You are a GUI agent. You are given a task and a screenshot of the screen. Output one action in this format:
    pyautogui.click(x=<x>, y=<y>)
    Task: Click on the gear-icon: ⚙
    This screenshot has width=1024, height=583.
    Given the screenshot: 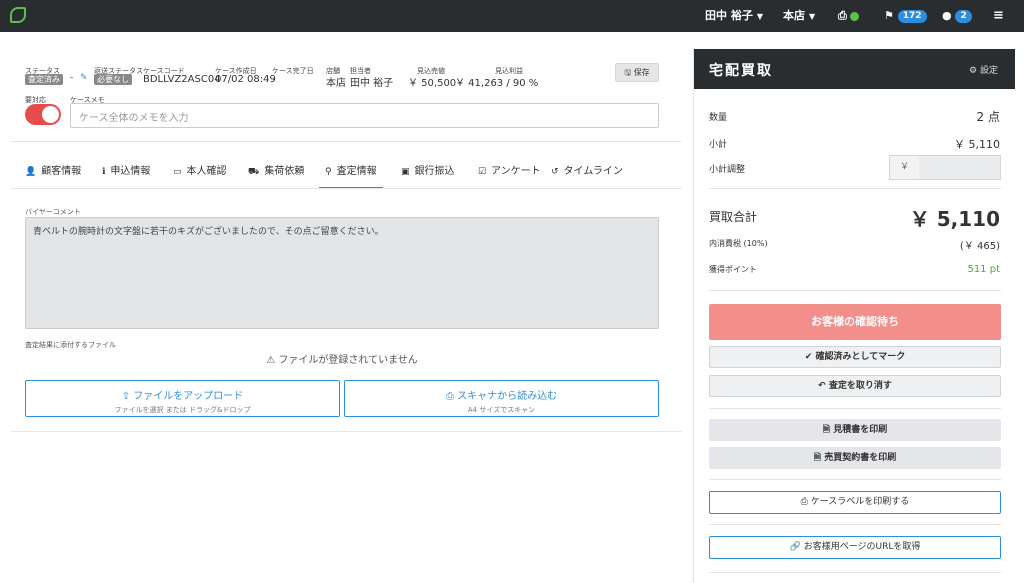 What is the action you would take?
    pyautogui.click(x=973, y=71)
    